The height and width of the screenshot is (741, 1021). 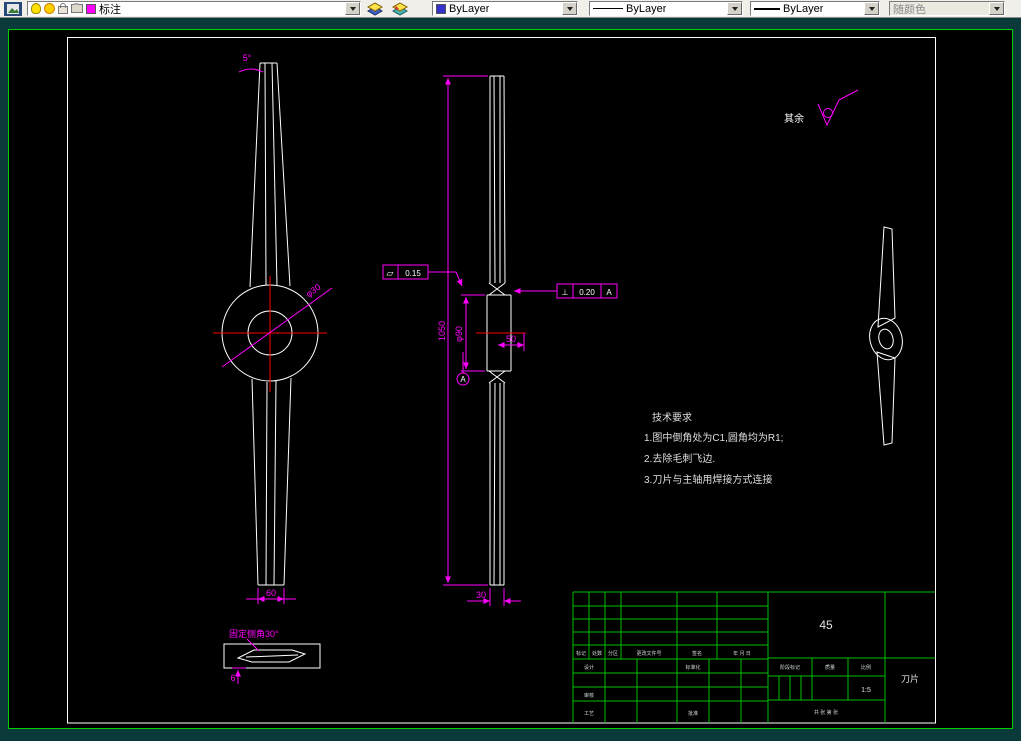 I want to click on role-process: 工艺, so click(x=589, y=714).